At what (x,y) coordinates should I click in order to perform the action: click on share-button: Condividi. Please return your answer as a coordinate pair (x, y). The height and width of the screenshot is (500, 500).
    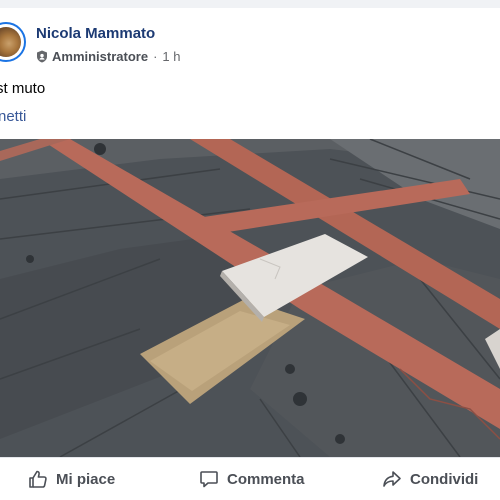
    Looking at the image, I should click on (430, 479).